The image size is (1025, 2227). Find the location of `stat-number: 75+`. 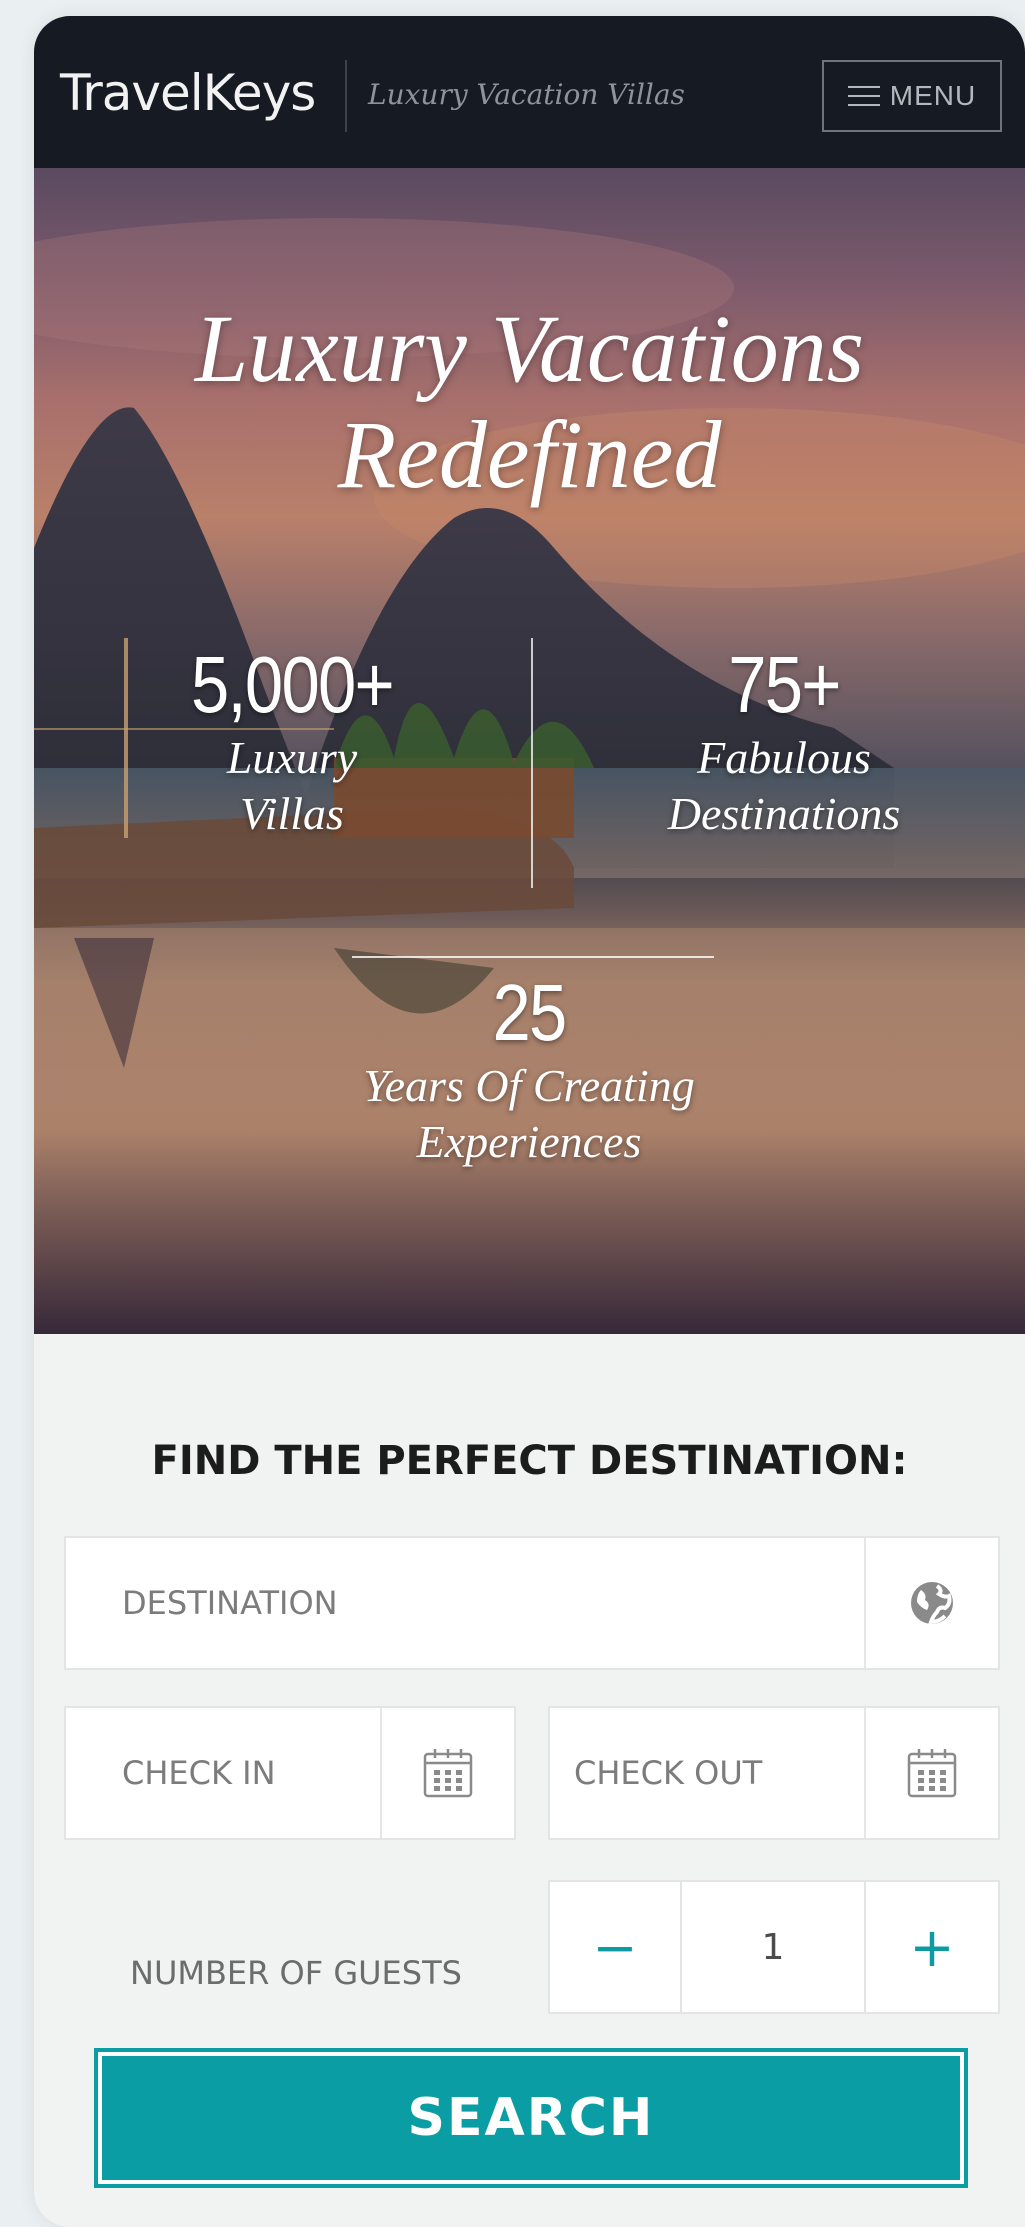

stat-number: 75+ is located at coordinates (784, 684).